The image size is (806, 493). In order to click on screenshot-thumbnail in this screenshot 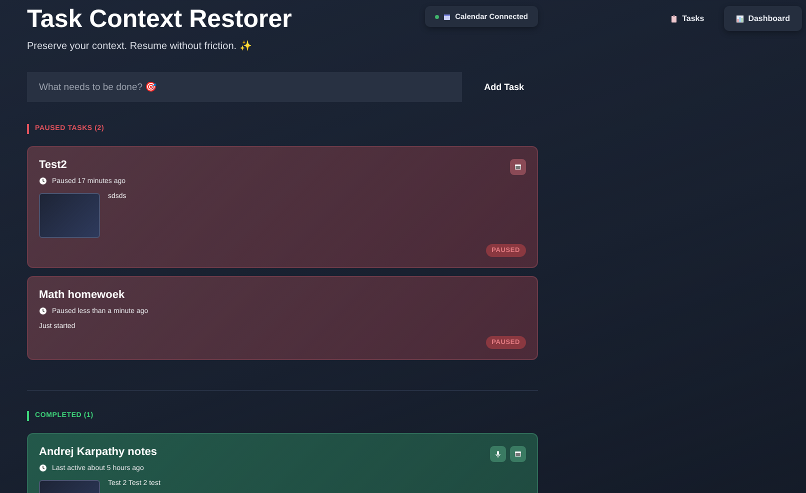, I will do `click(69, 215)`.